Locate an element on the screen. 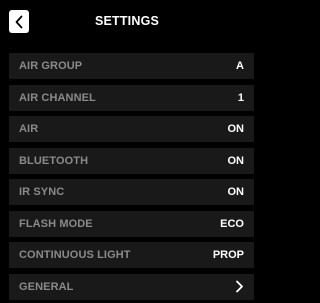  settings-row-general: GENERAL is located at coordinates (127, 285).